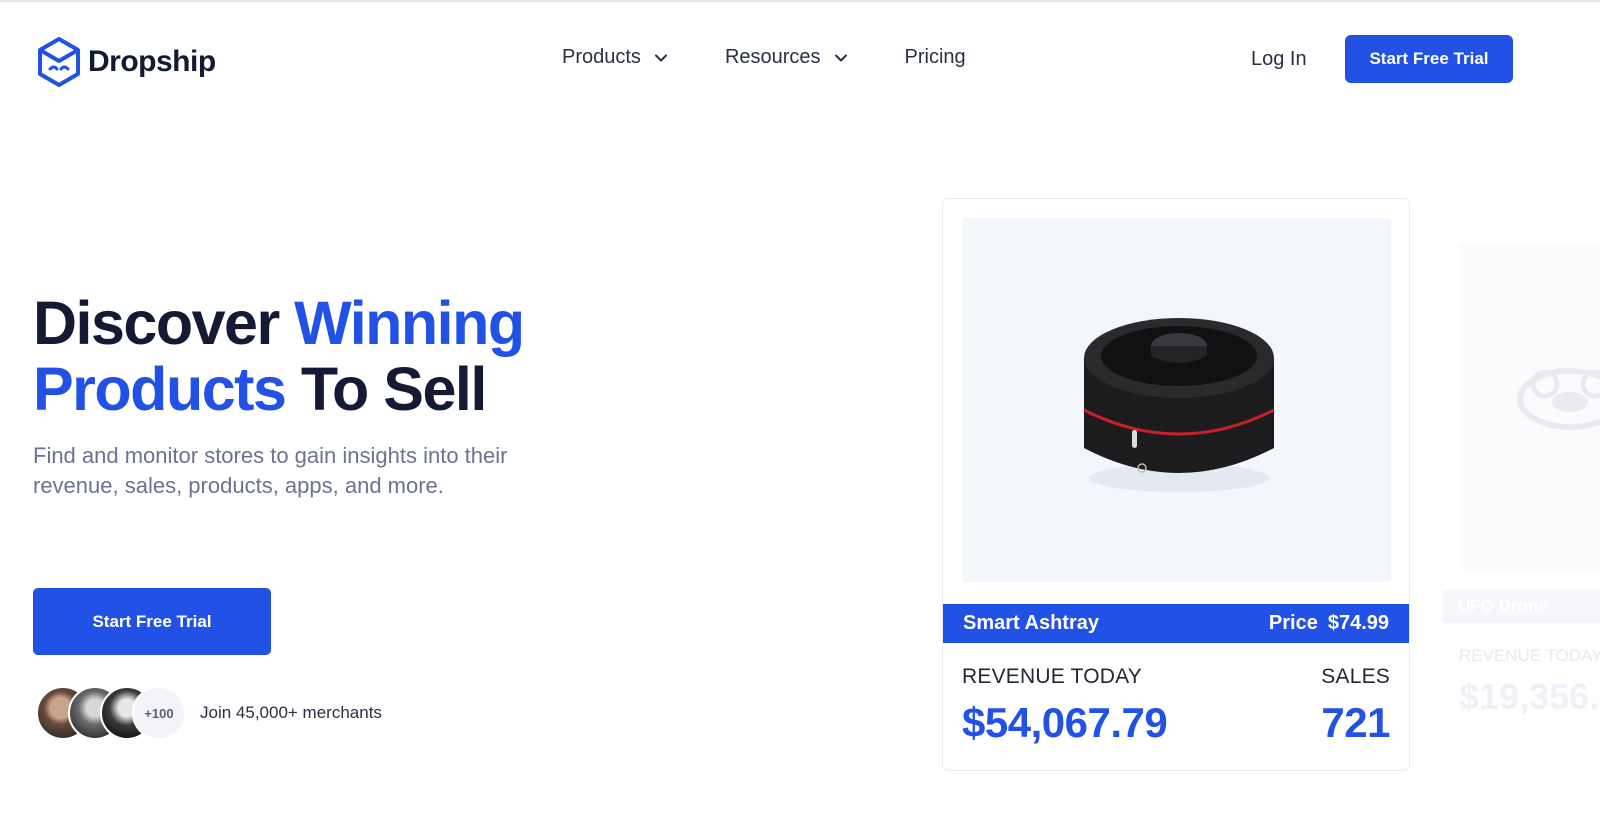 The width and height of the screenshot is (1600, 820). I want to click on price-label: Price, so click(1293, 623).